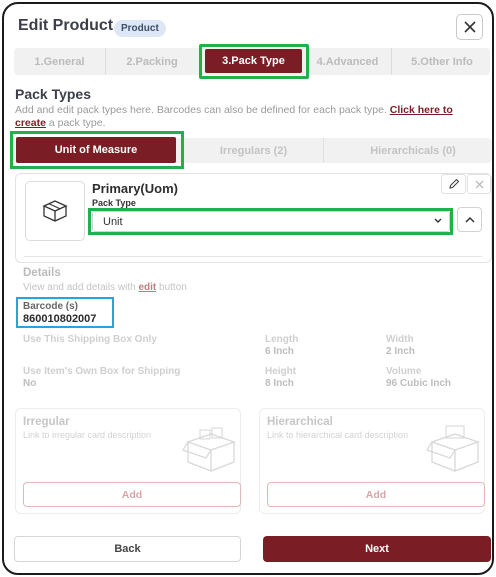  Describe the element at coordinates (338, 435) in the screenshot. I see `hierarchical-sub: Link to hierarchical card description` at that location.